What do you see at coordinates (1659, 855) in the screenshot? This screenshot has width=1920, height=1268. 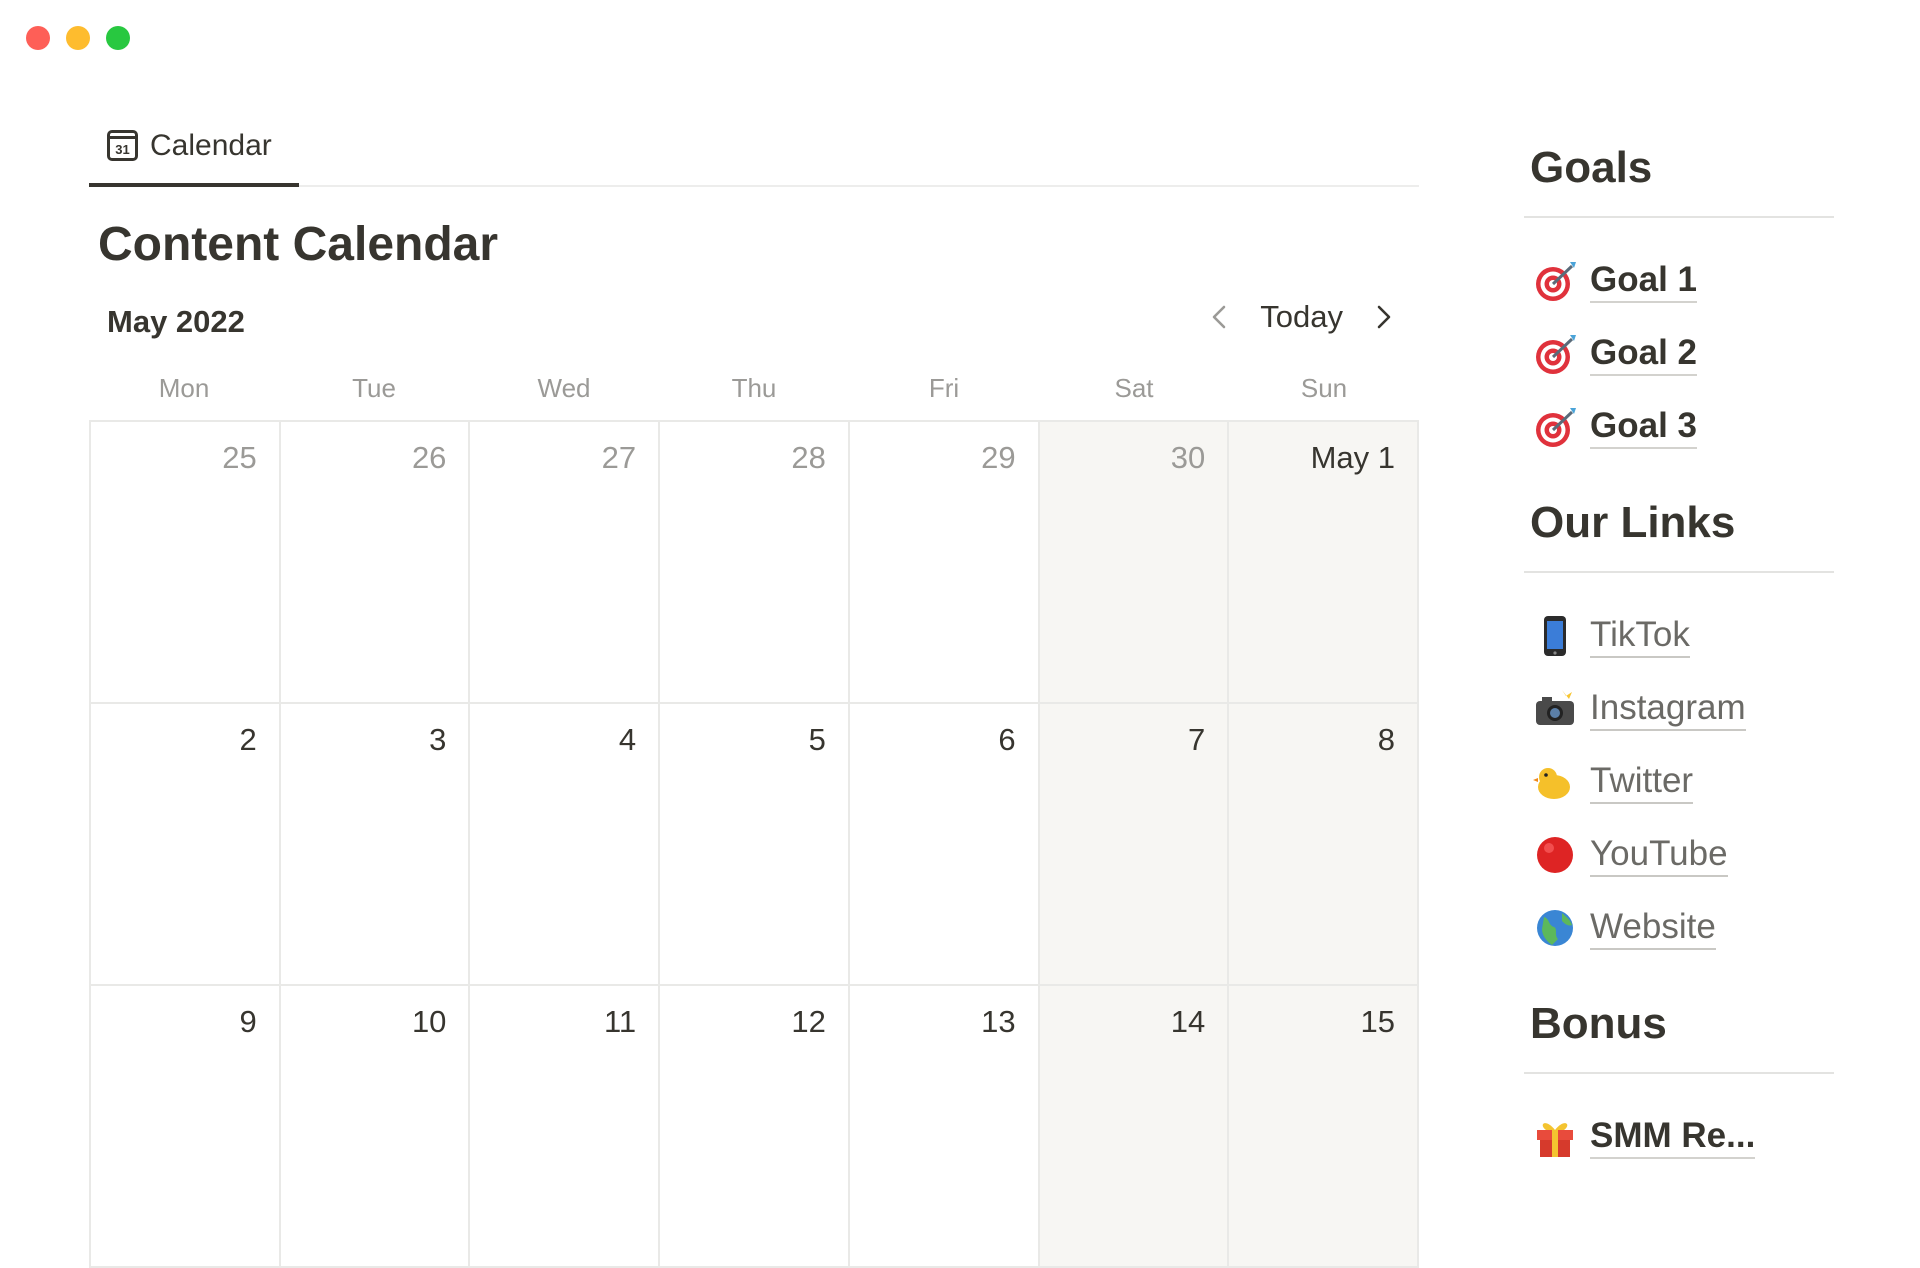 I see `link-item-label: YouTube` at bounding box center [1659, 855].